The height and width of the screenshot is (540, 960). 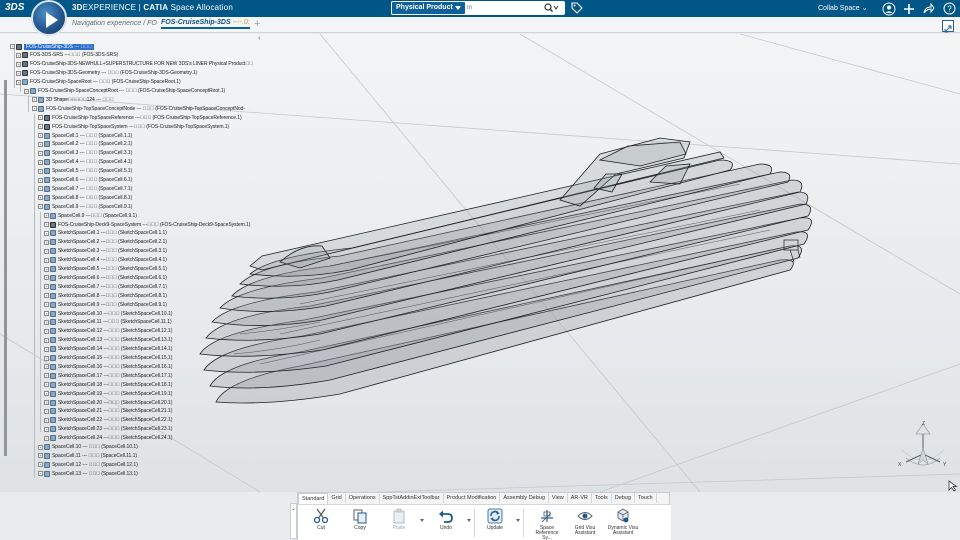 What do you see at coordinates (585, 523) in the screenshot?
I see `grid-visu-assistant-button: Grid Visu Assistant` at bounding box center [585, 523].